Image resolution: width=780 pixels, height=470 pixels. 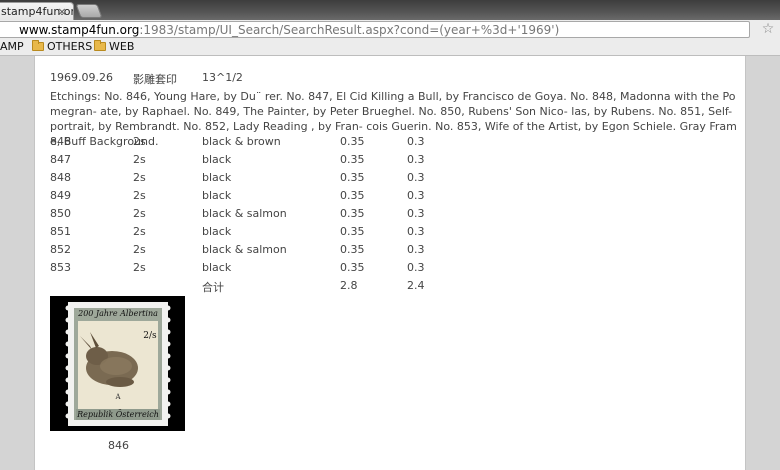 What do you see at coordinates (150, 336) in the screenshot?
I see `stamp-value-text: 2/s` at bounding box center [150, 336].